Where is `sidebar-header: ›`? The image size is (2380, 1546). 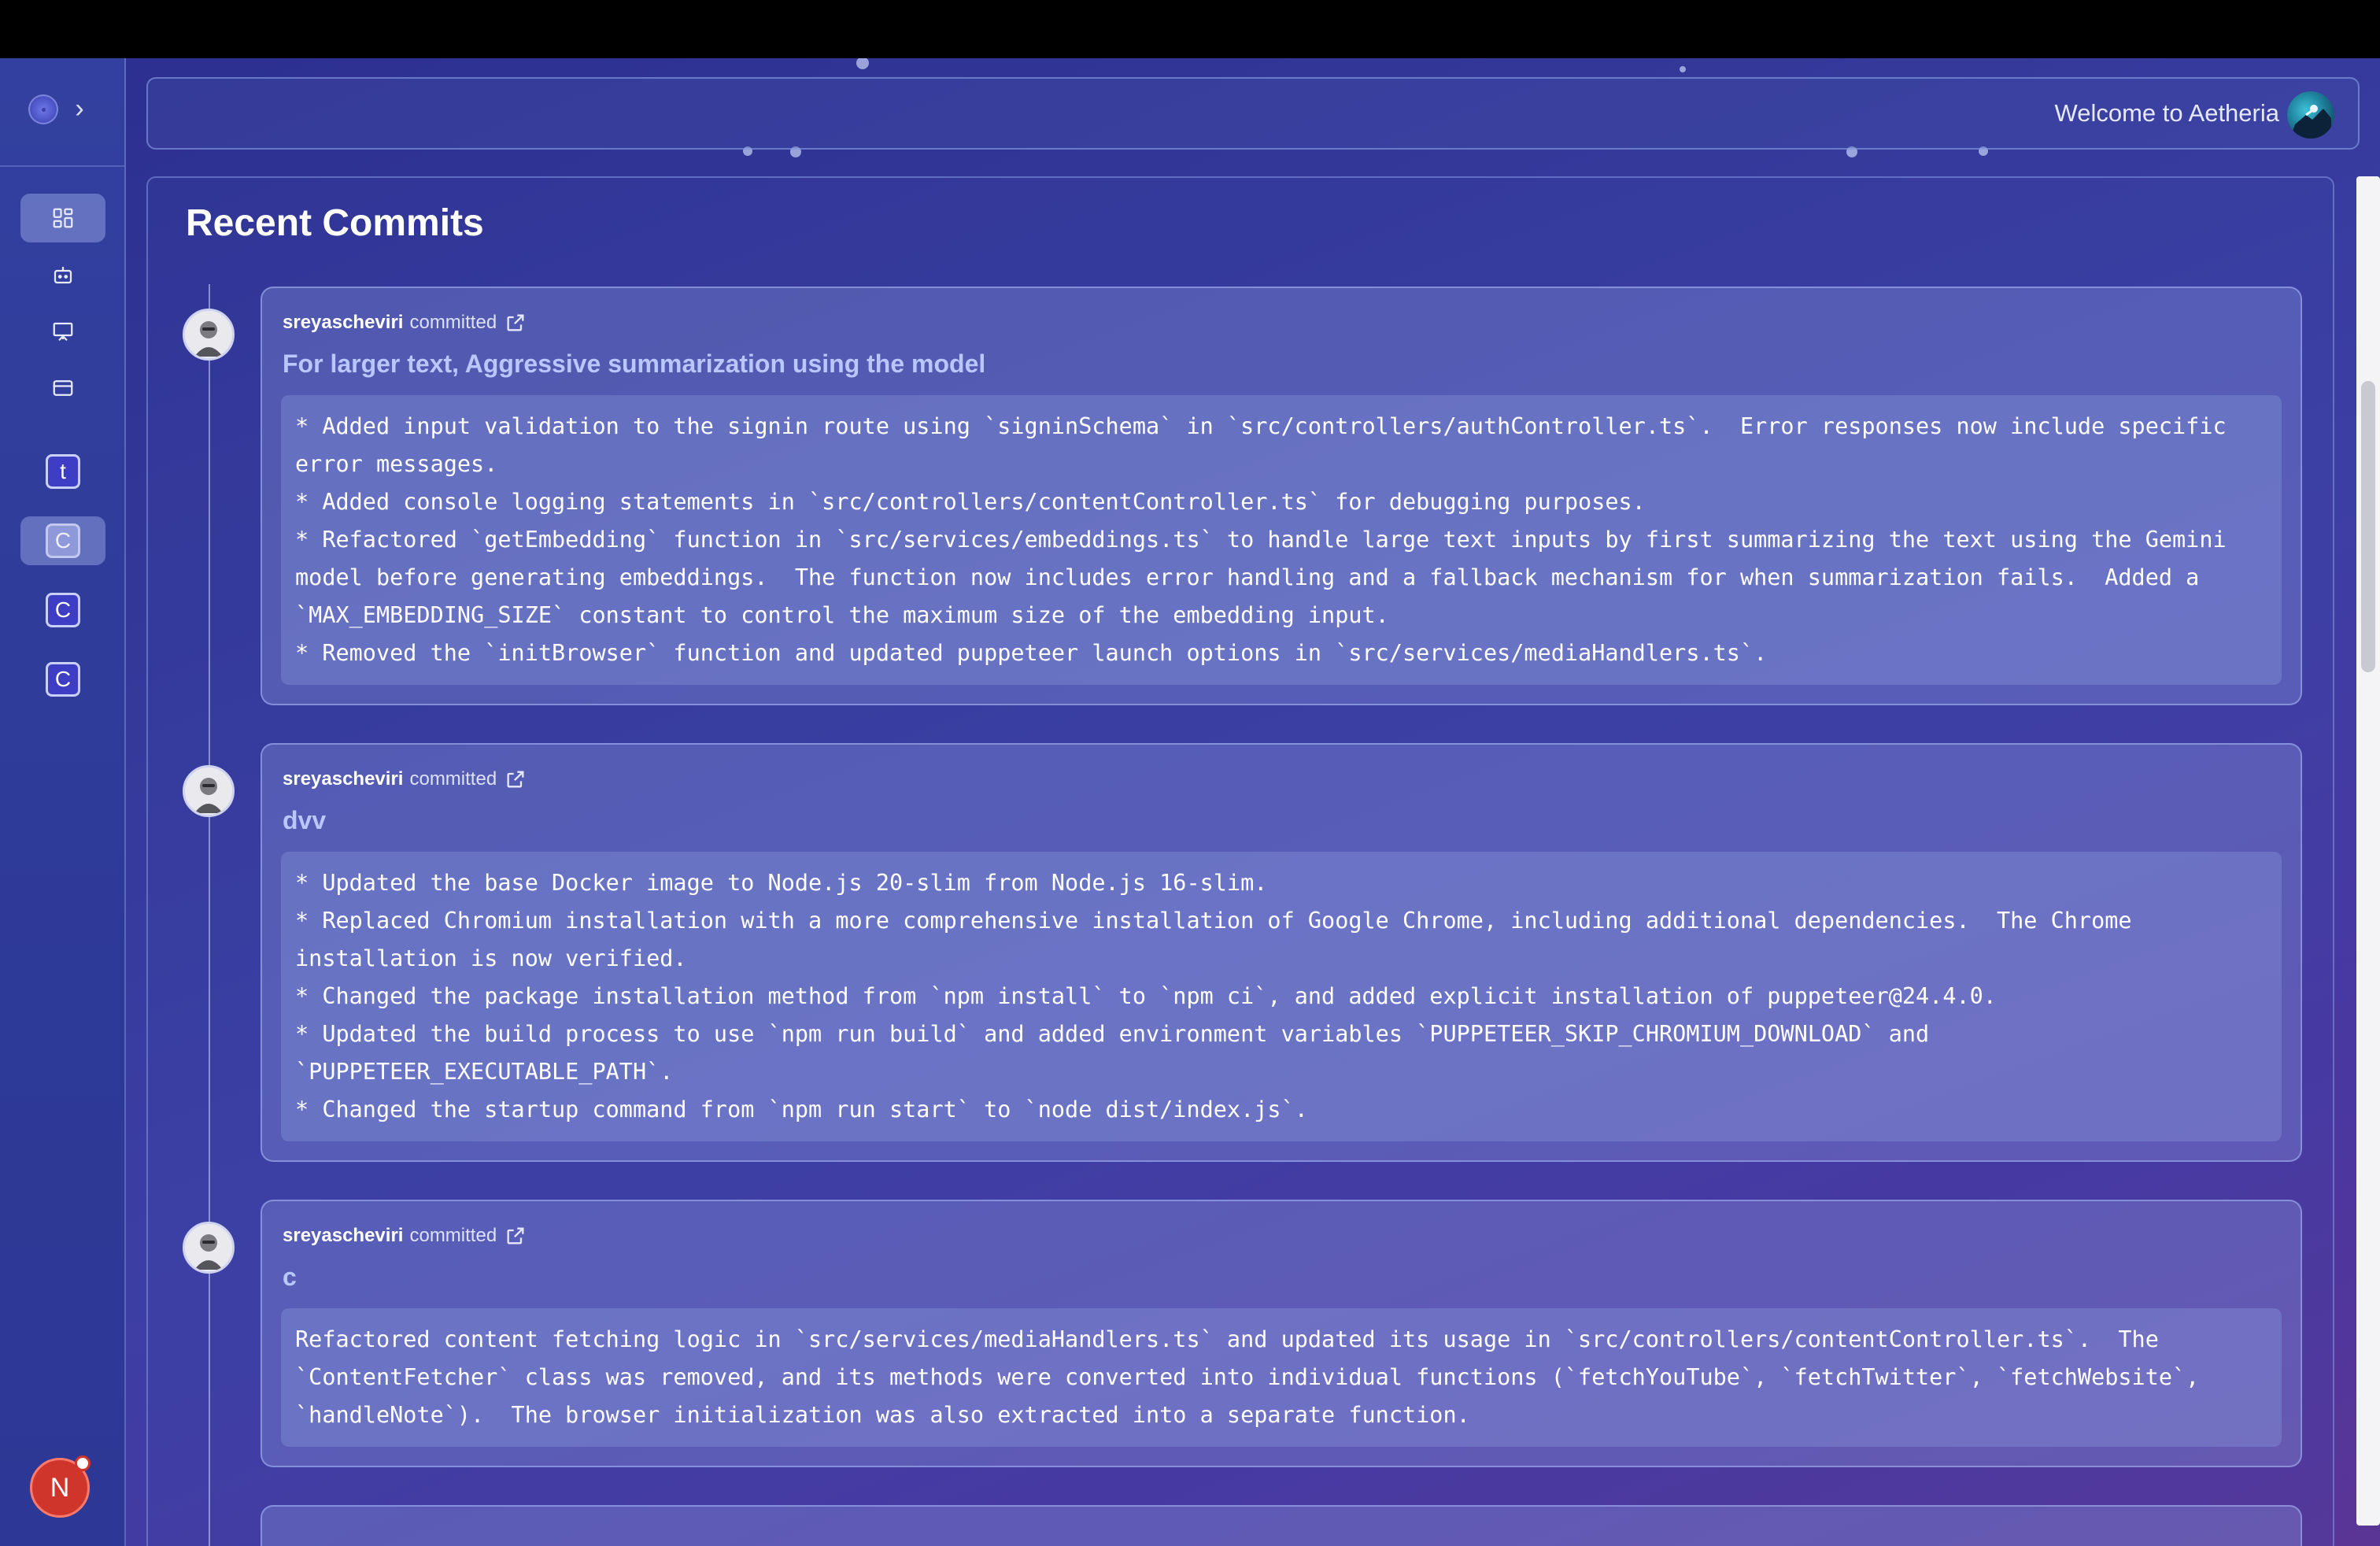 sidebar-header: › is located at coordinates (62, 112).